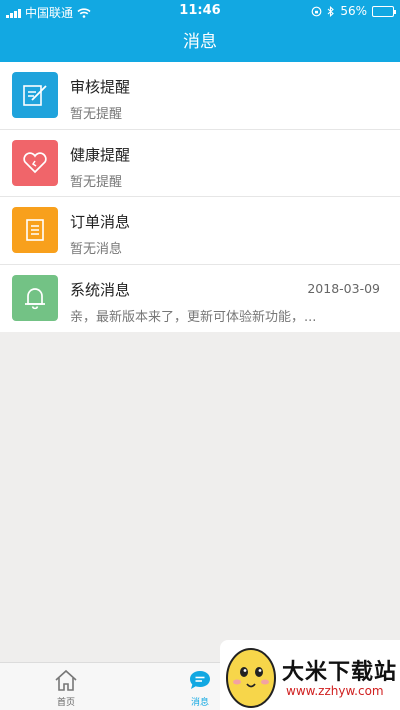  I want to click on message-item-order: 订单消息 暂无消息, so click(200, 231).